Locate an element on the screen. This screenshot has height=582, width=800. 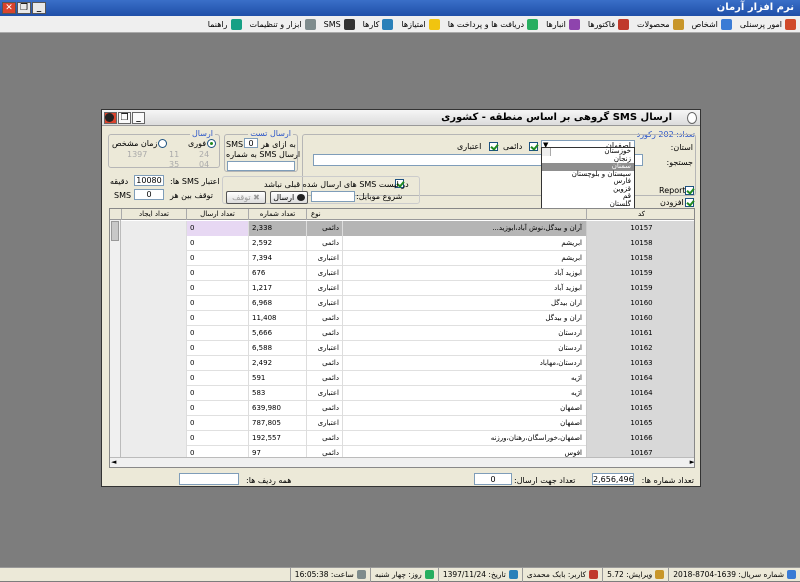
grid-vertical-scrollbar is located at coordinates (115, 338).